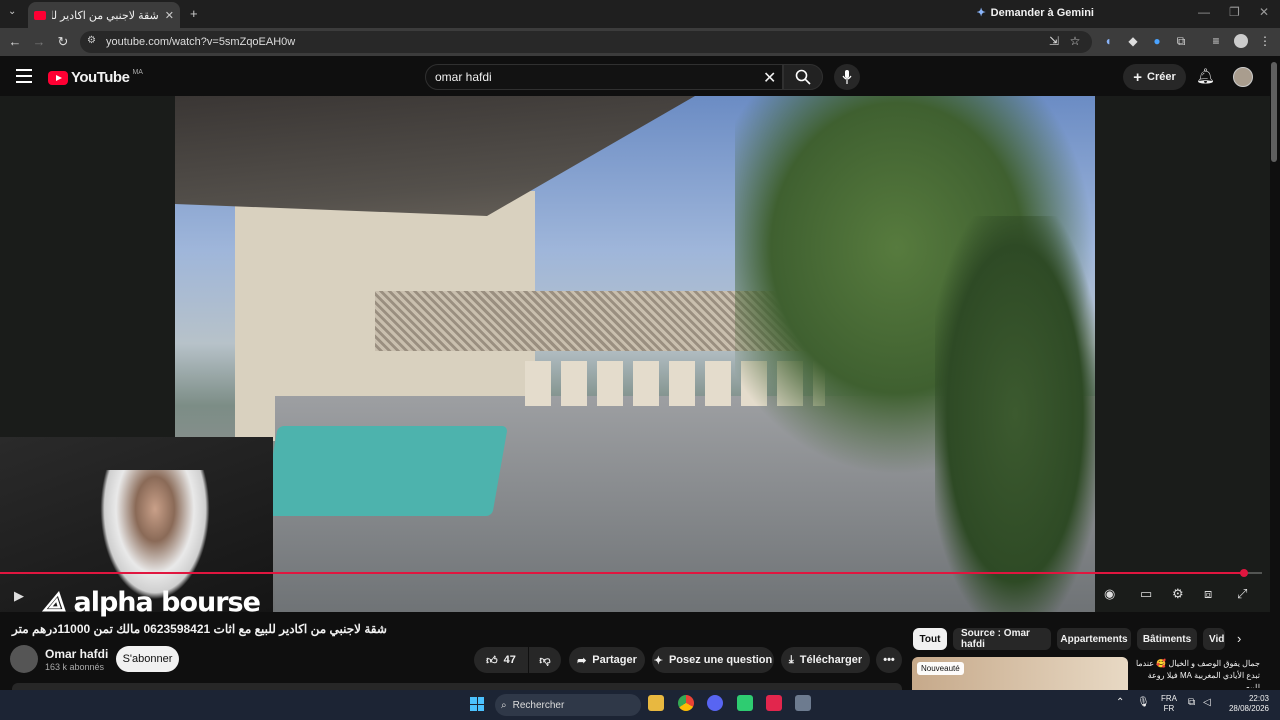  What do you see at coordinates (1214, 639) in the screenshot?
I see `chip-videos: Vid` at bounding box center [1214, 639].